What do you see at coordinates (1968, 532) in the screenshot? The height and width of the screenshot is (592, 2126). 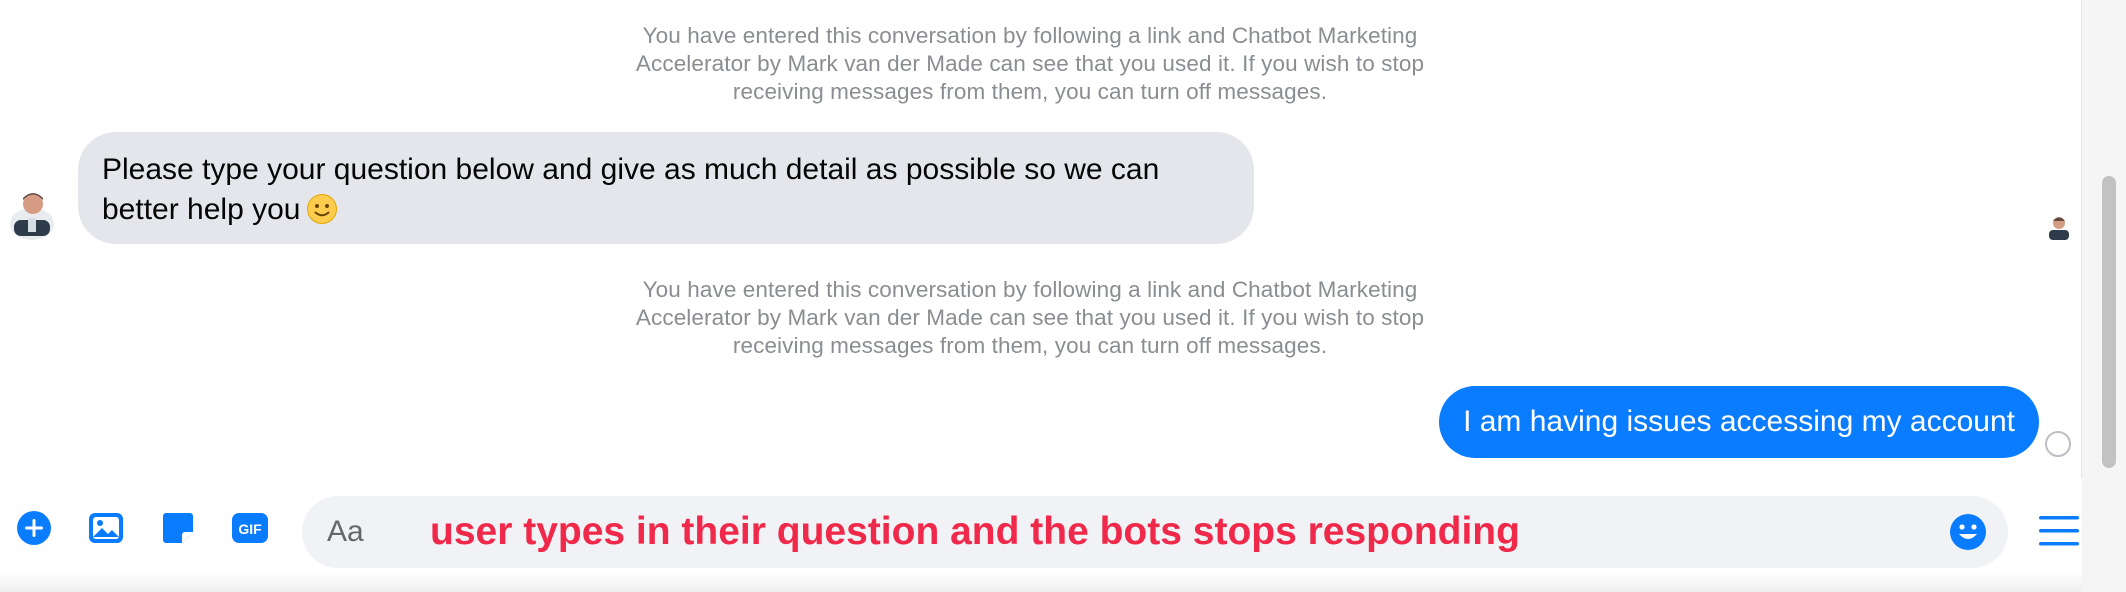 I see `emoji-icon` at bounding box center [1968, 532].